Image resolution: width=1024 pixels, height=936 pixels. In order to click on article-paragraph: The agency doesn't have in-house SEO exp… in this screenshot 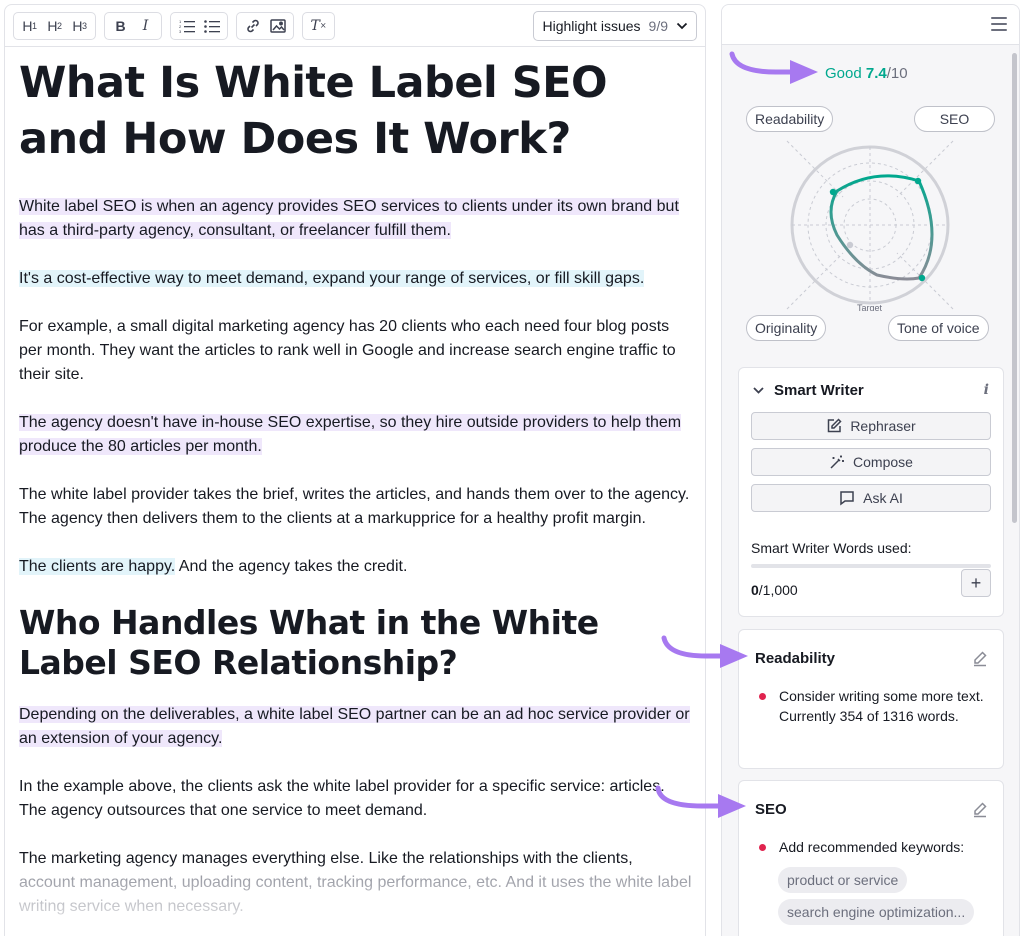, I will do `click(356, 435)`.